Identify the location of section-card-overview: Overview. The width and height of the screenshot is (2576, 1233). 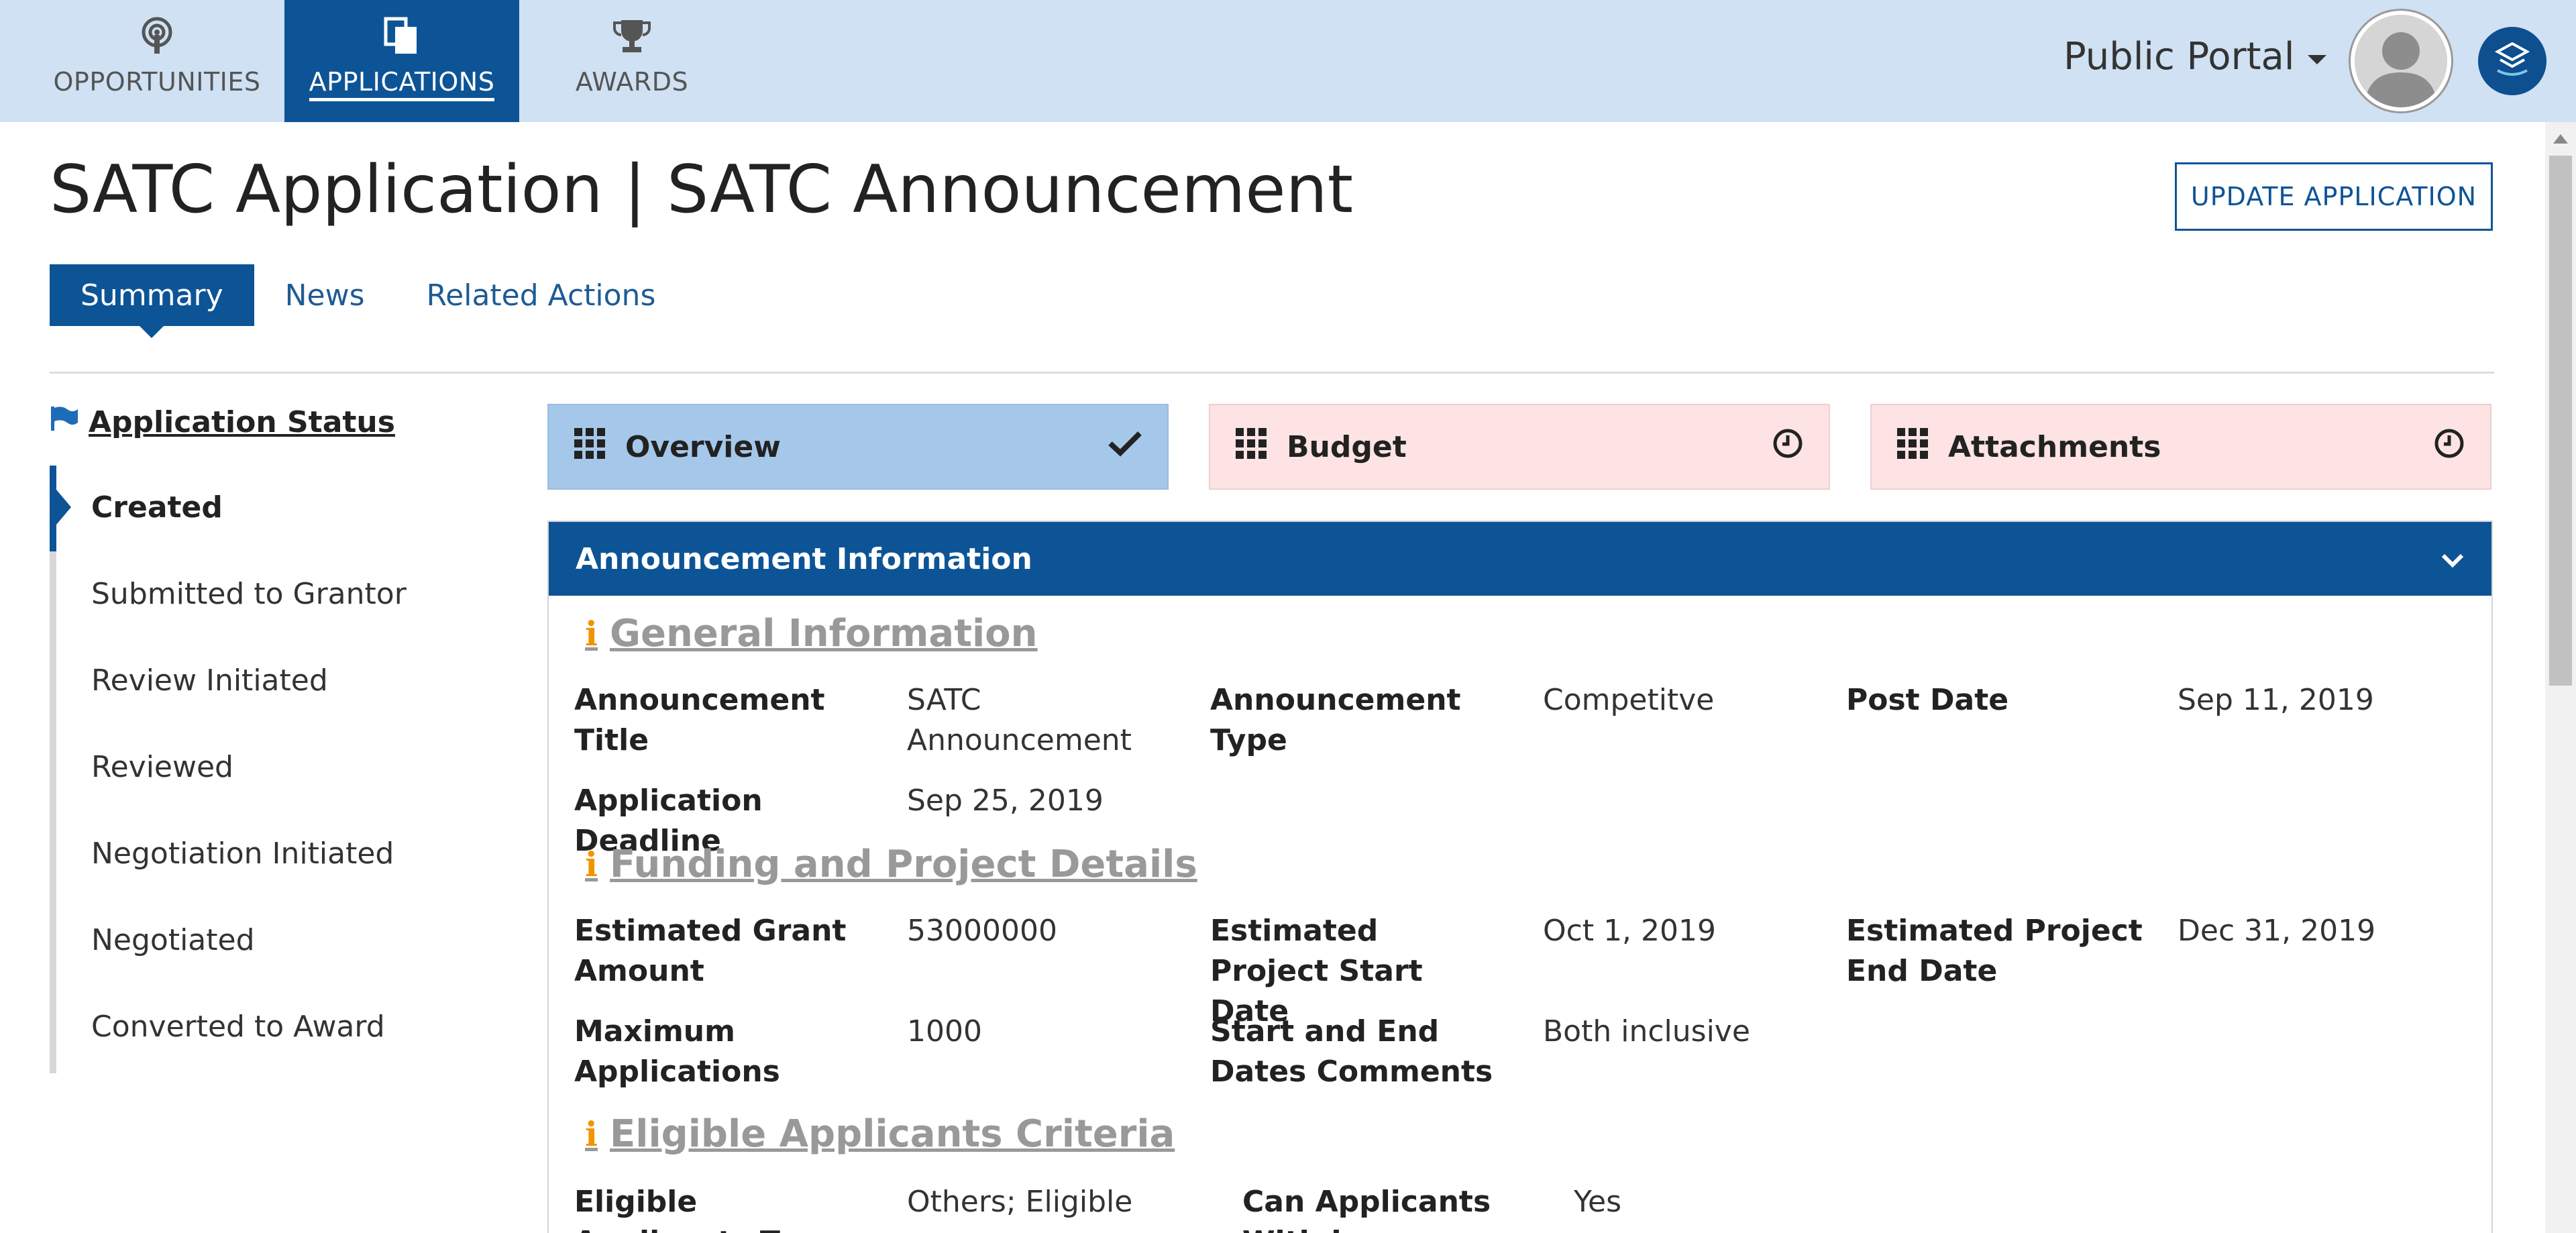
(858, 447).